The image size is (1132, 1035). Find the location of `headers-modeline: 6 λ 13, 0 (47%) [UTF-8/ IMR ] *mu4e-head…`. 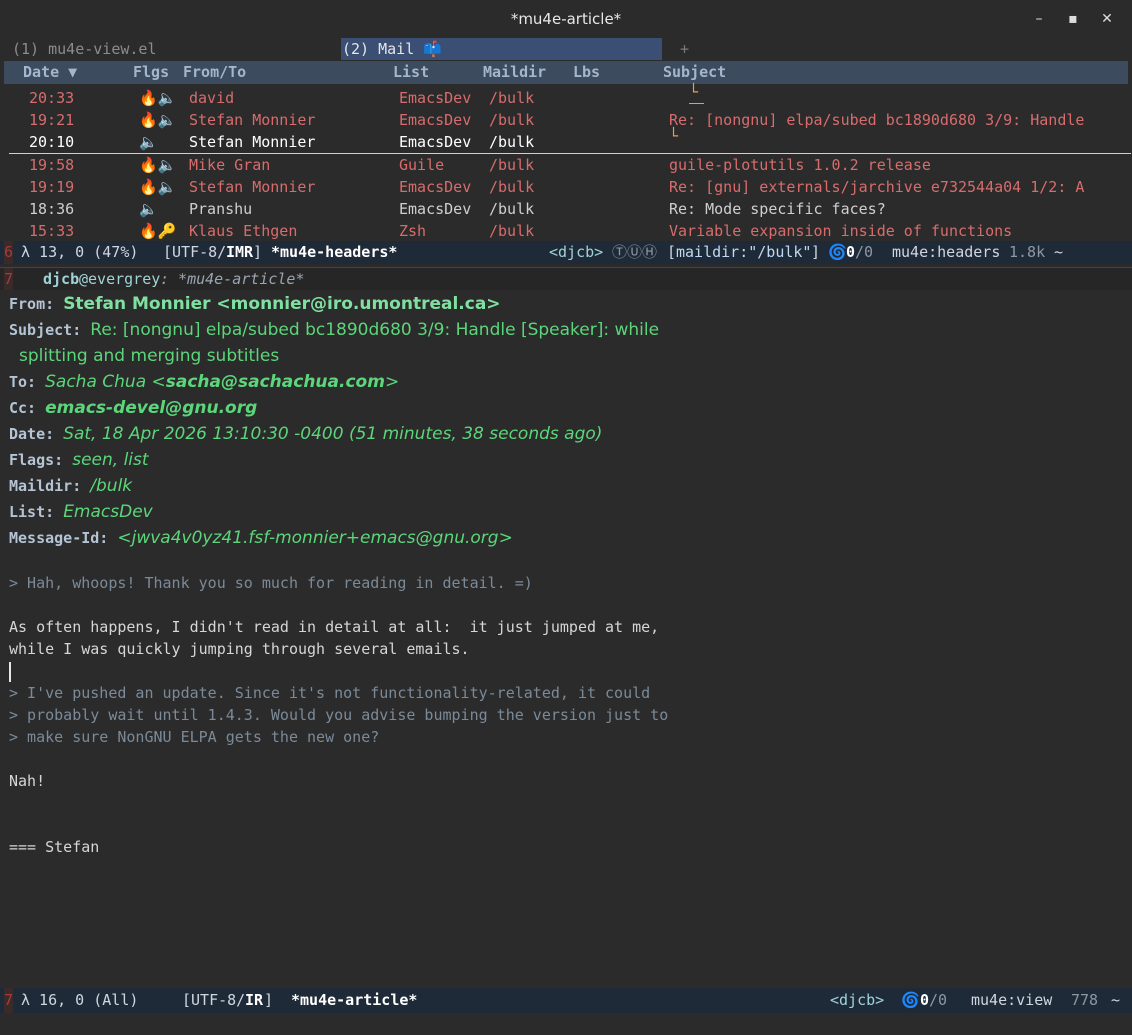

headers-modeline: 6 λ 13, 0 (47%) [UTF-8/ IMR ] *mu4e-head… is located at coordinates (566, 252).